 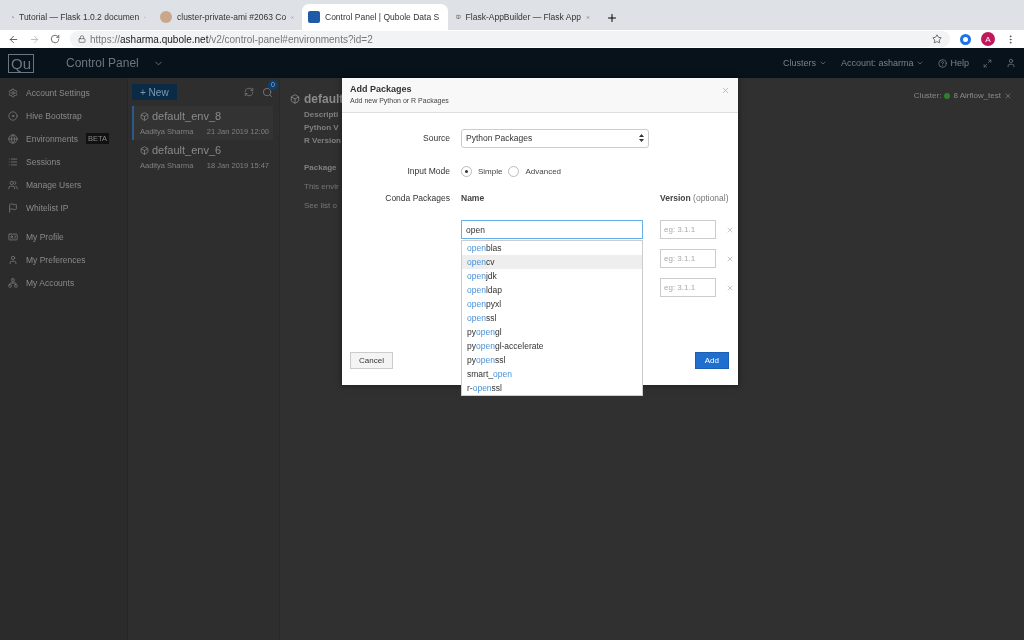 I want to click on cluster-label: Cluster:, so click(x=927, y=95).